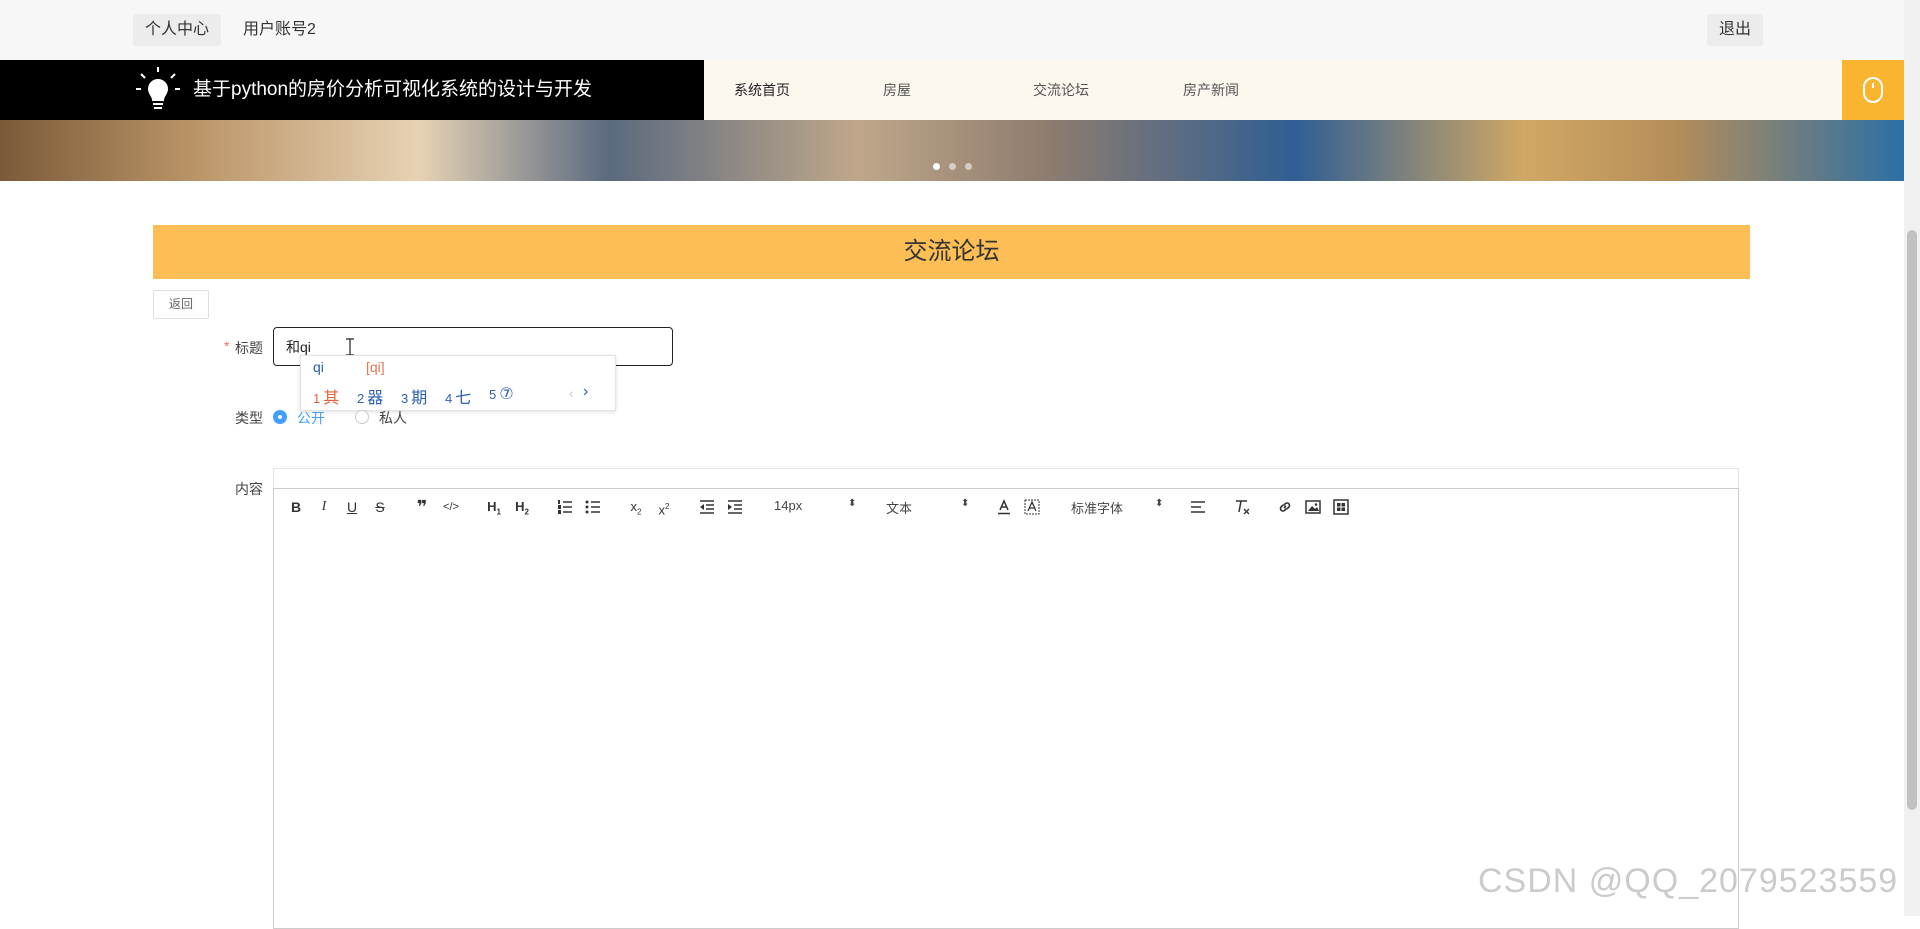 This screenshot has width=1920, height=929. Describe the element at coordinates (897, 90) in the screenshot. I see `nav-houses: 房屋` at that location.